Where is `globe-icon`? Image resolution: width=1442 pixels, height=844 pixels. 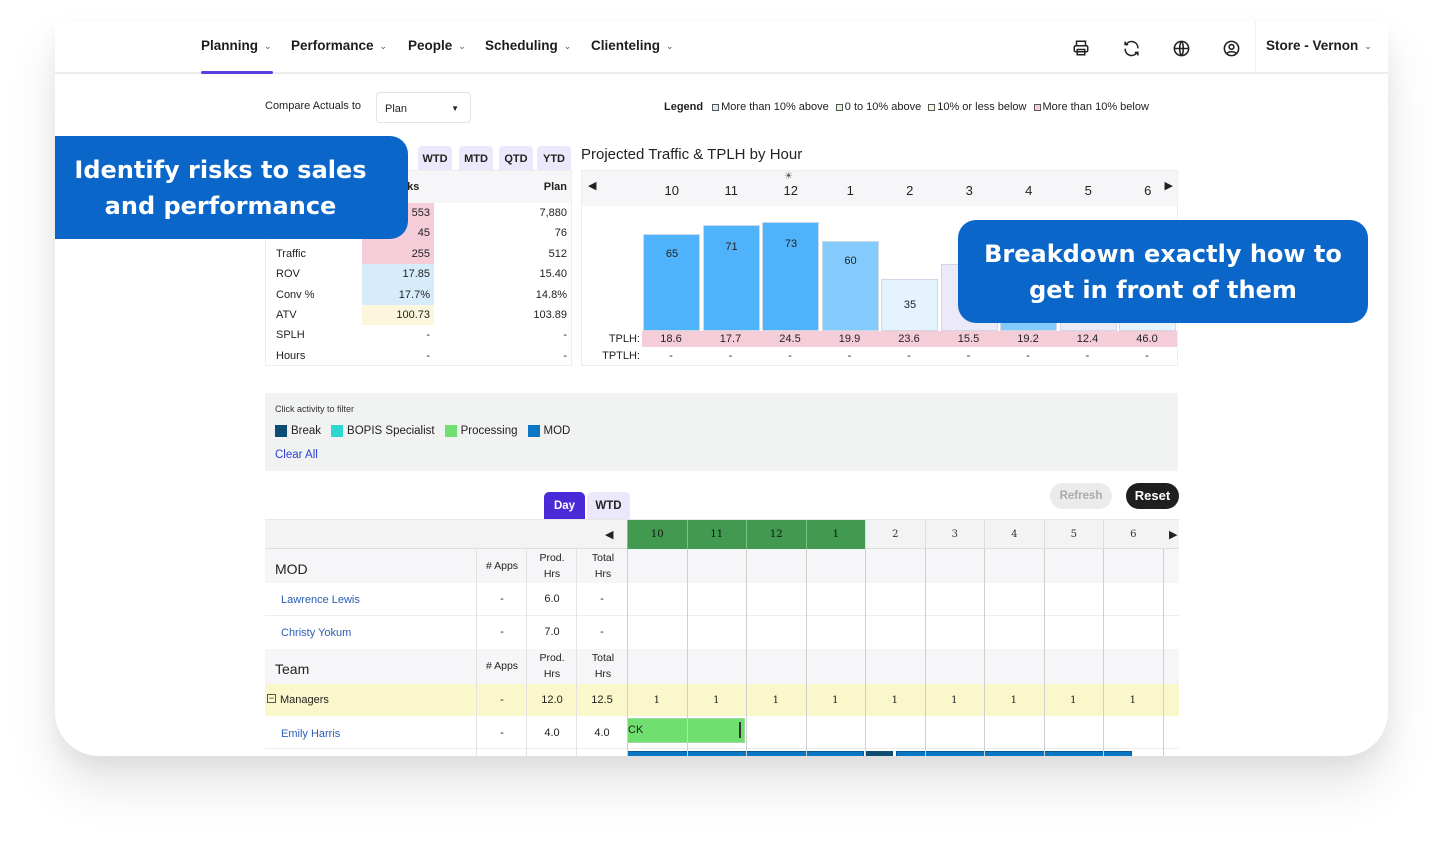
globe-icon is located at coordinates (1181, 48).